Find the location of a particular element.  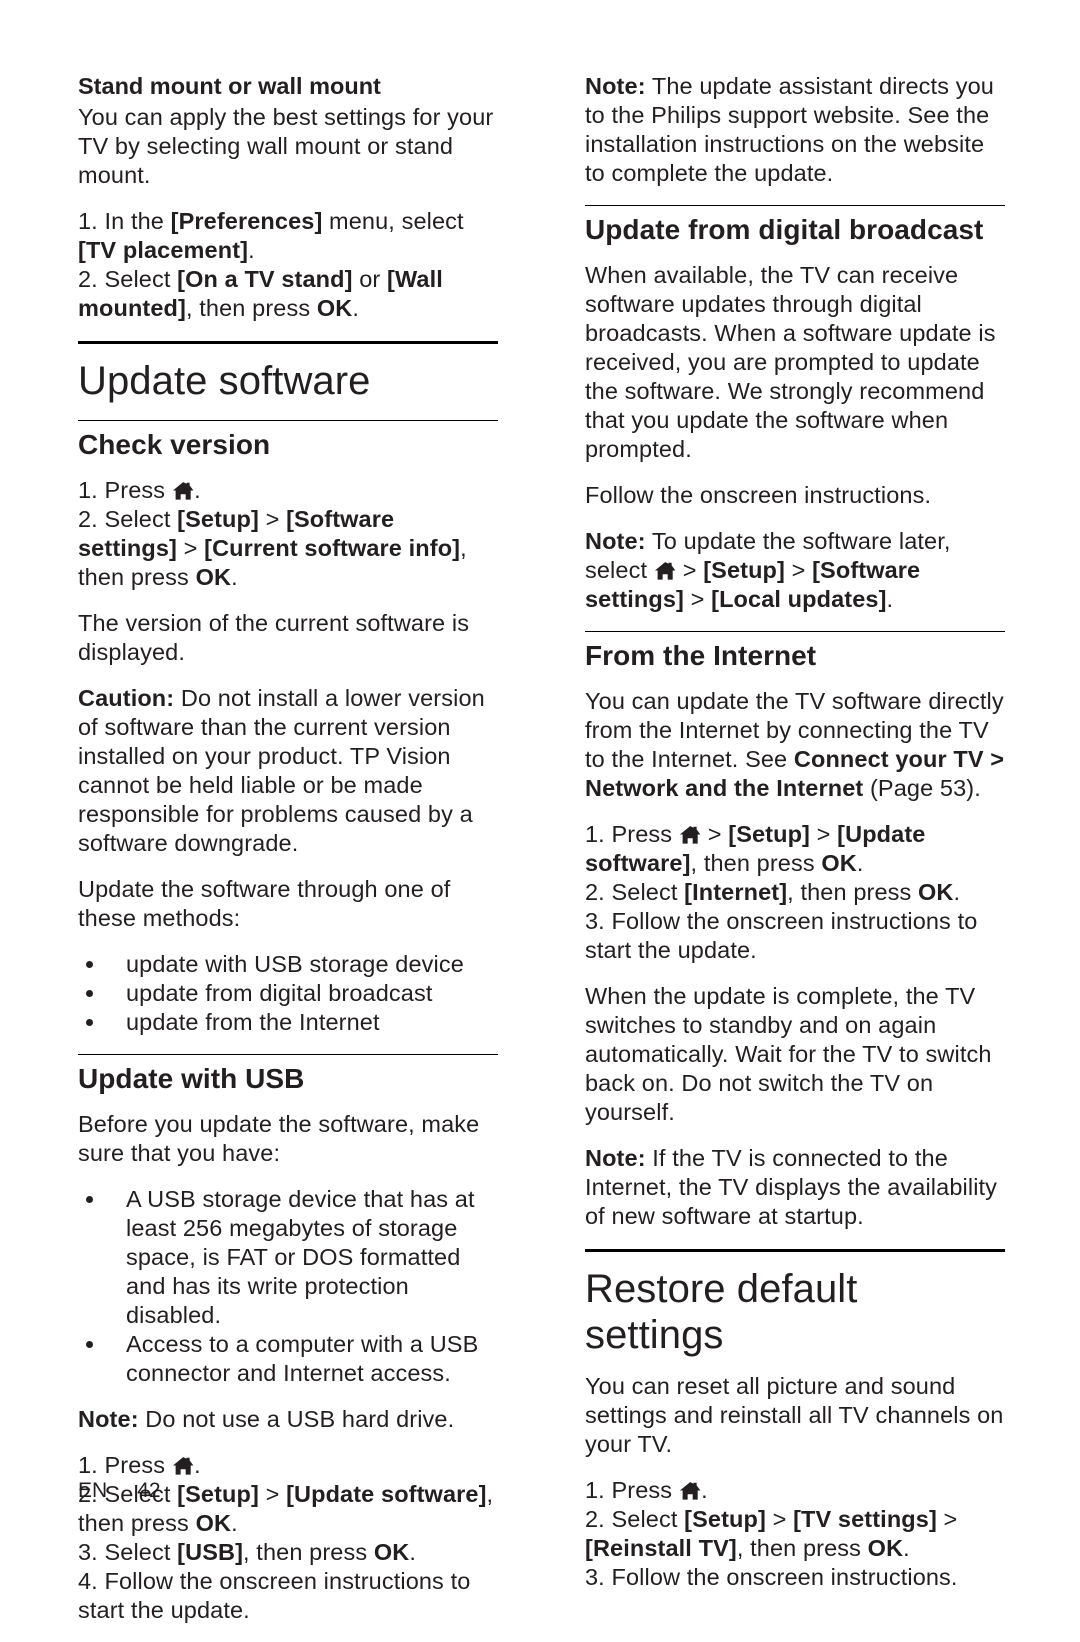

section-rule-check-version is located at coordinates (288, 420).